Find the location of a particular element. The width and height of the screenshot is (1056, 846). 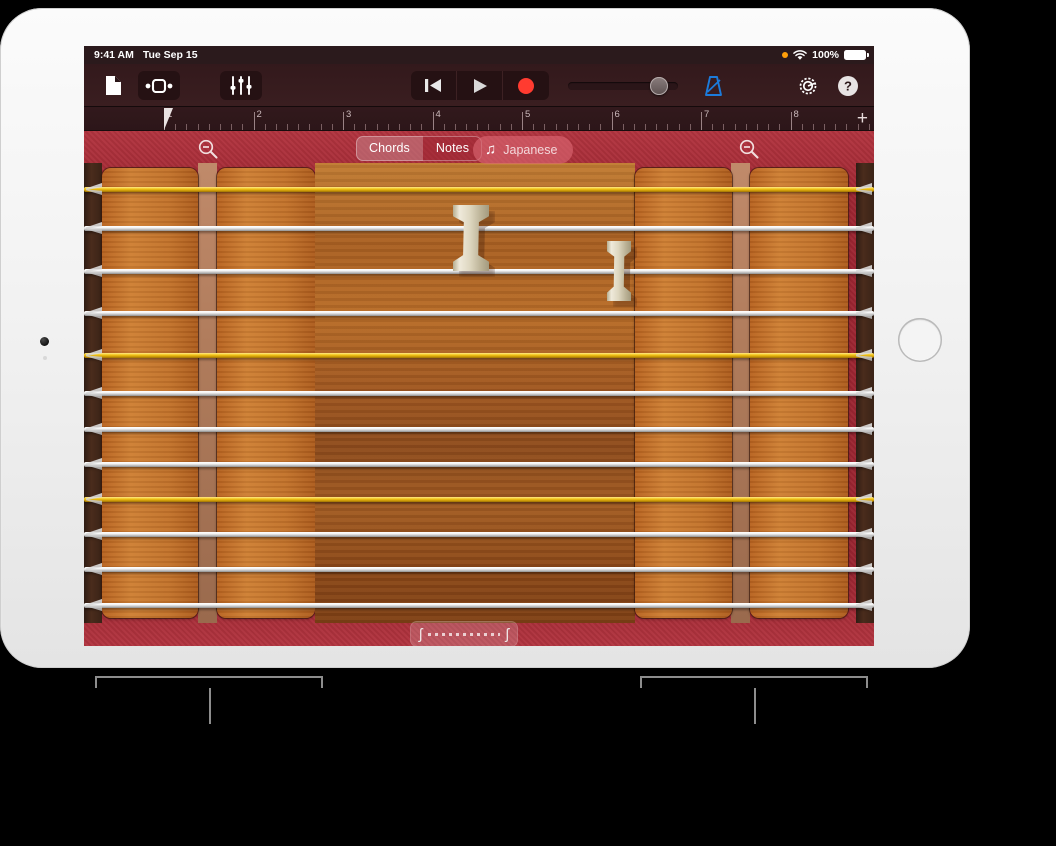

playhead is located at coordinates (169, 119).